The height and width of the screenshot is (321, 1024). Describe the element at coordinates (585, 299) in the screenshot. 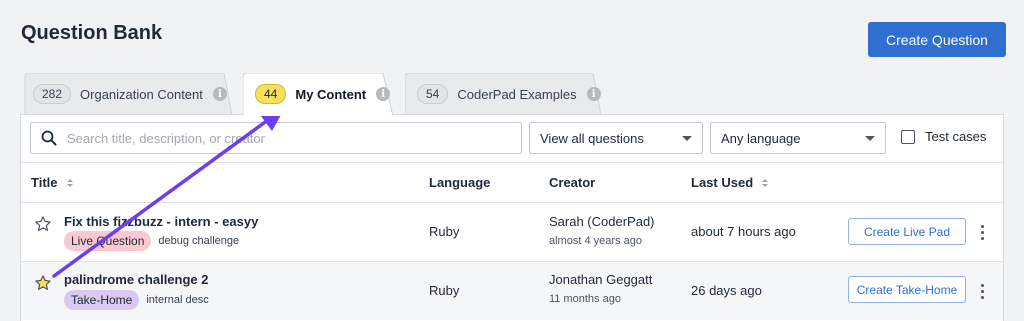

I see `created-time: 11 months ago` at that location.